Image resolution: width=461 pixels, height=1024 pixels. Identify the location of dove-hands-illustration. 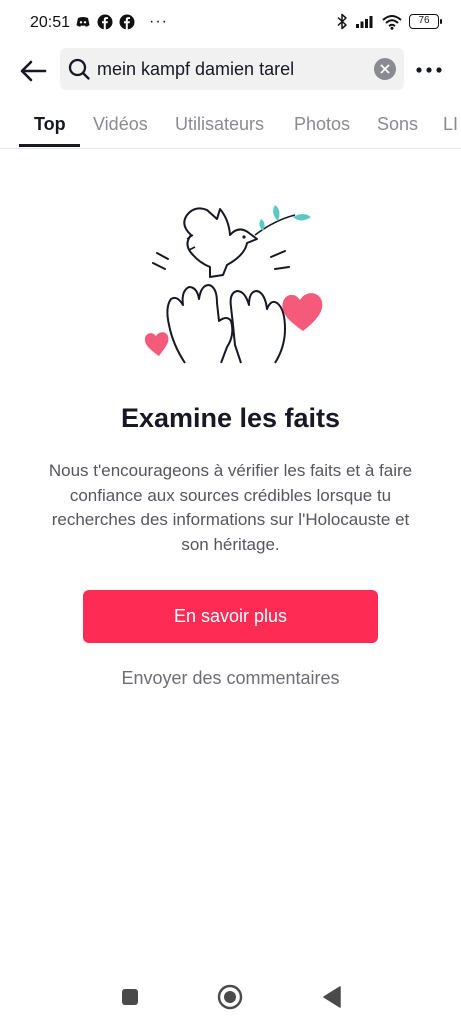
(233, 284).